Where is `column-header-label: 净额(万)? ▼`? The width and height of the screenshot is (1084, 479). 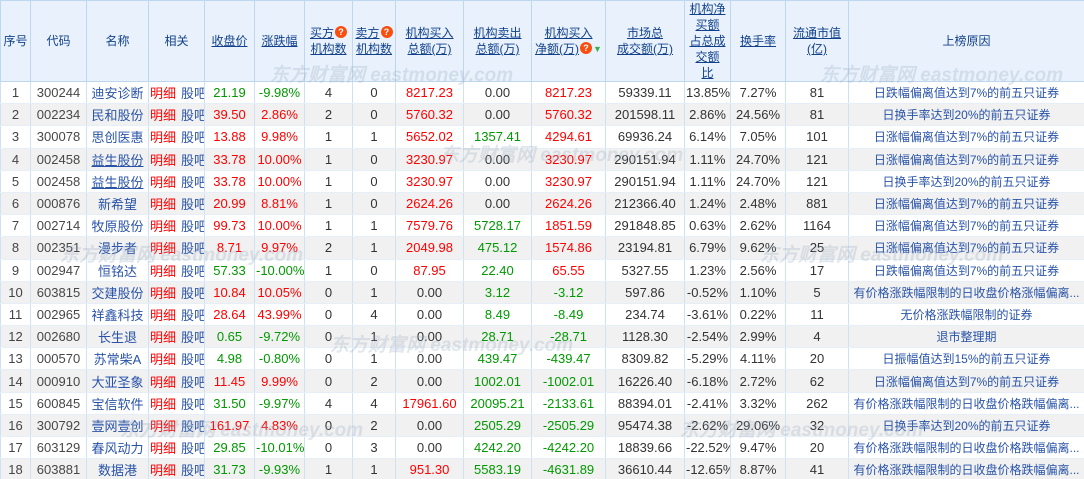
column-header-label: 净额(万)? ▼ is located at coordinates (568, 49).